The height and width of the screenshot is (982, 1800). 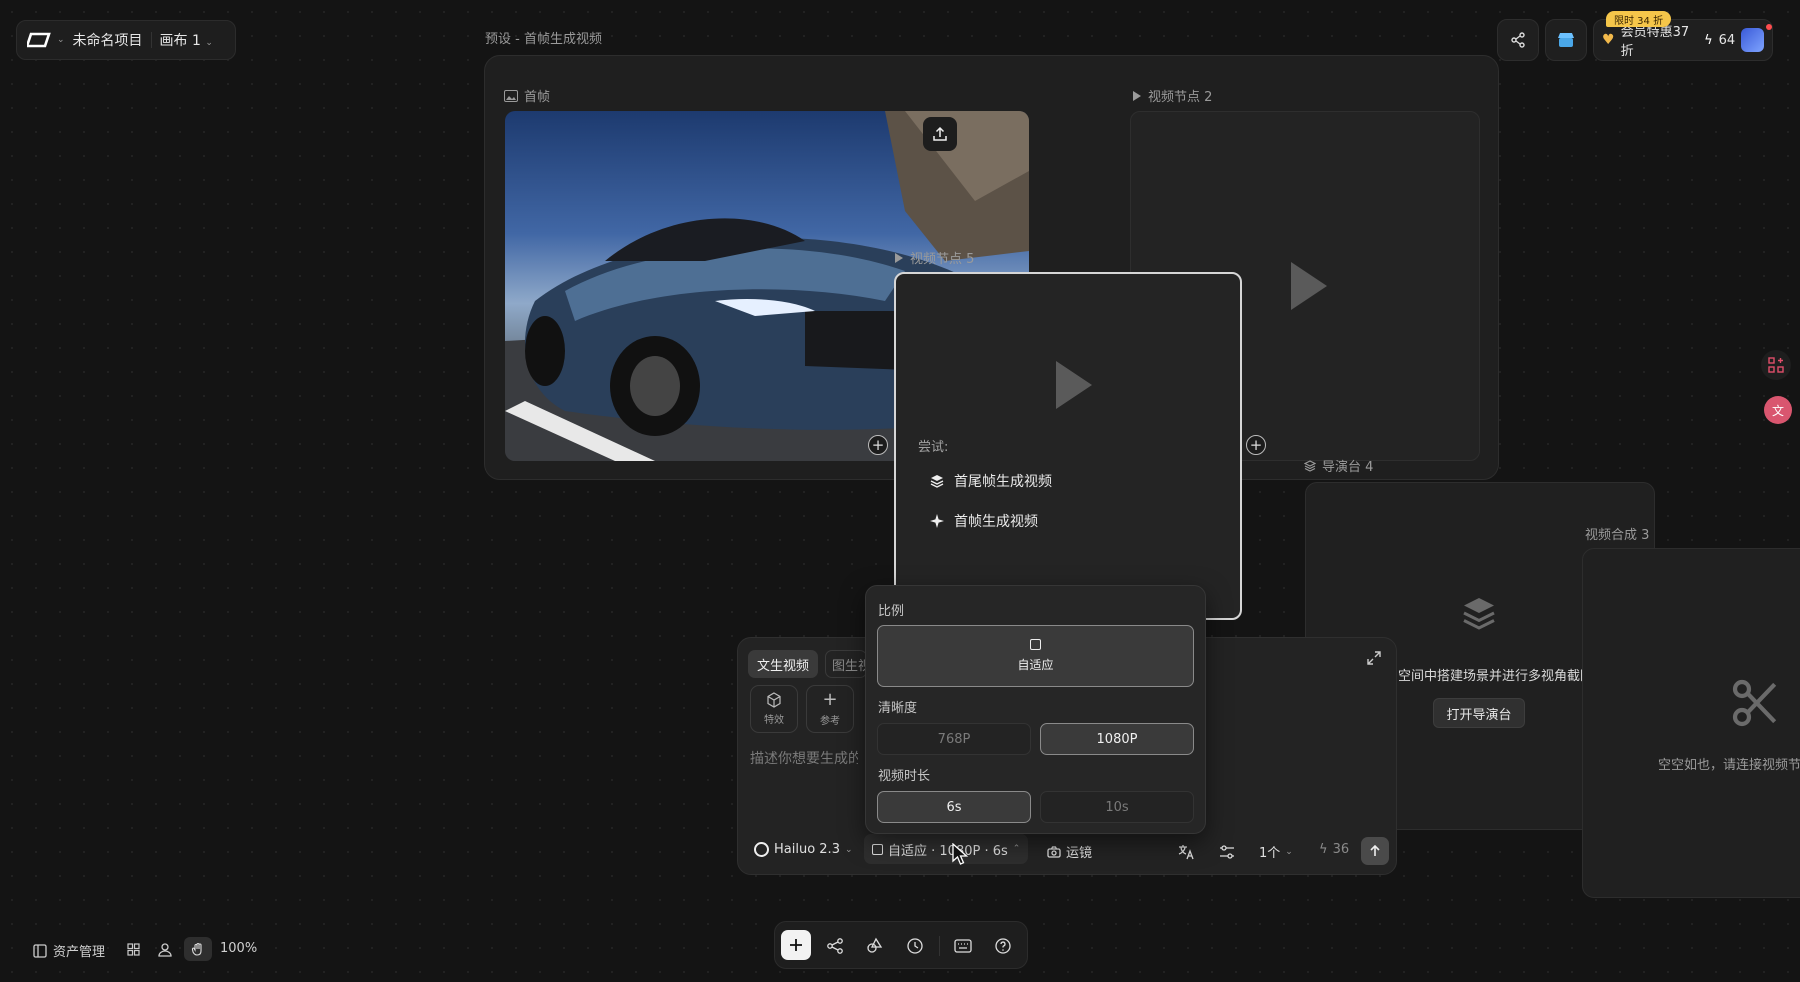 I want to click on plus-icon, so click(x=796, y=945).